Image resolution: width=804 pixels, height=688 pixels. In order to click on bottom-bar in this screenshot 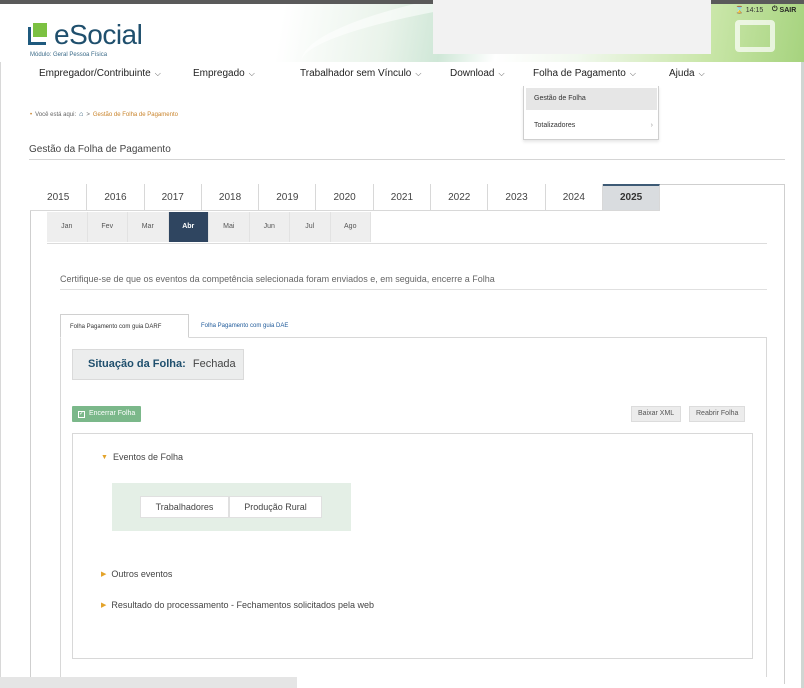, I will do `click(148, 682)`.